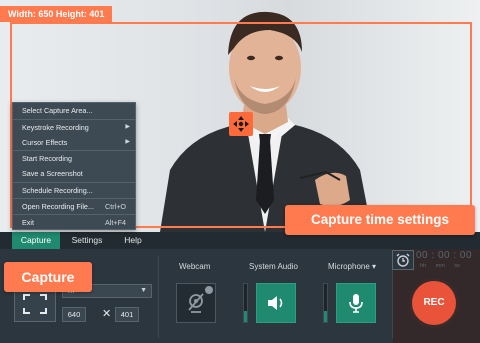  I want to click on webcam-toggle-button, so click(196, 303).